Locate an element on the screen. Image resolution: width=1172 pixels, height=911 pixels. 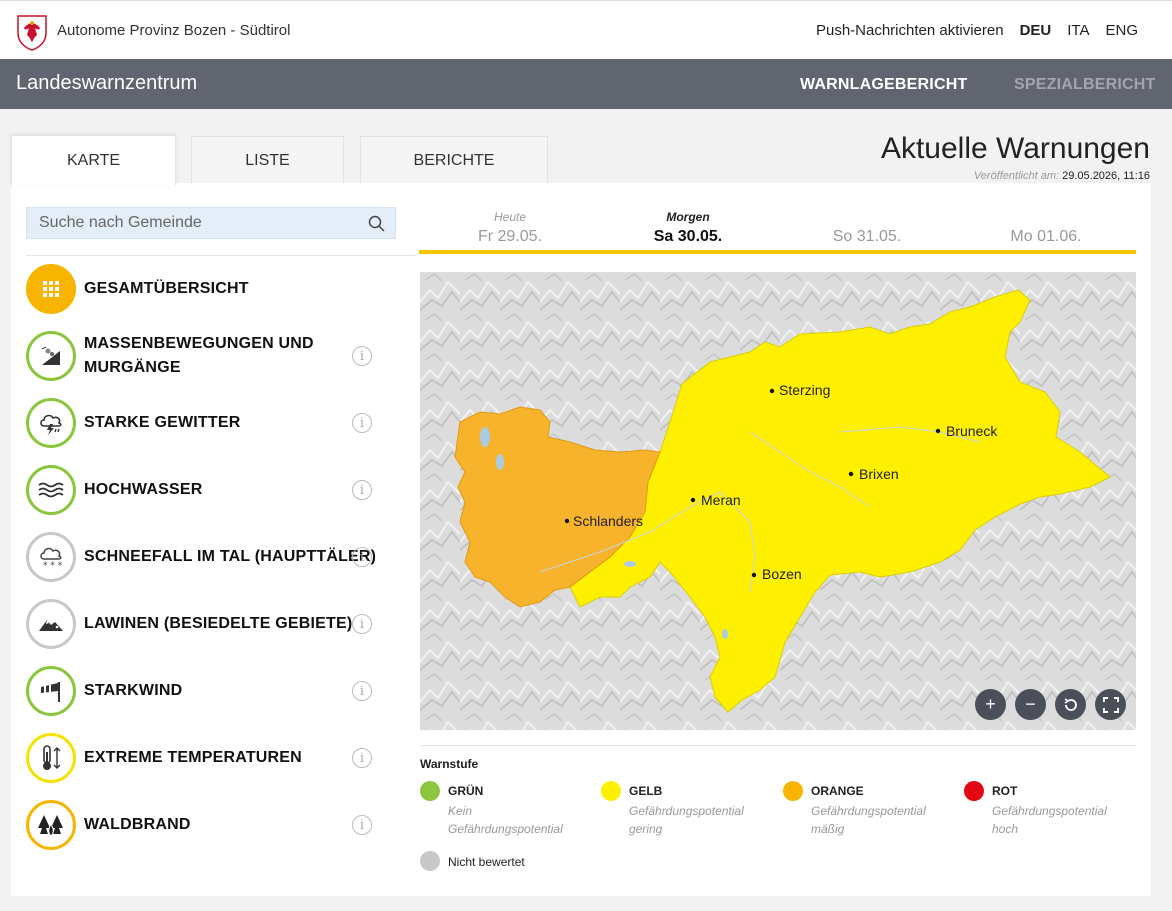
push-notifications-link: Push-Nachrichten aktivieren is located at coordinates (910, 30).